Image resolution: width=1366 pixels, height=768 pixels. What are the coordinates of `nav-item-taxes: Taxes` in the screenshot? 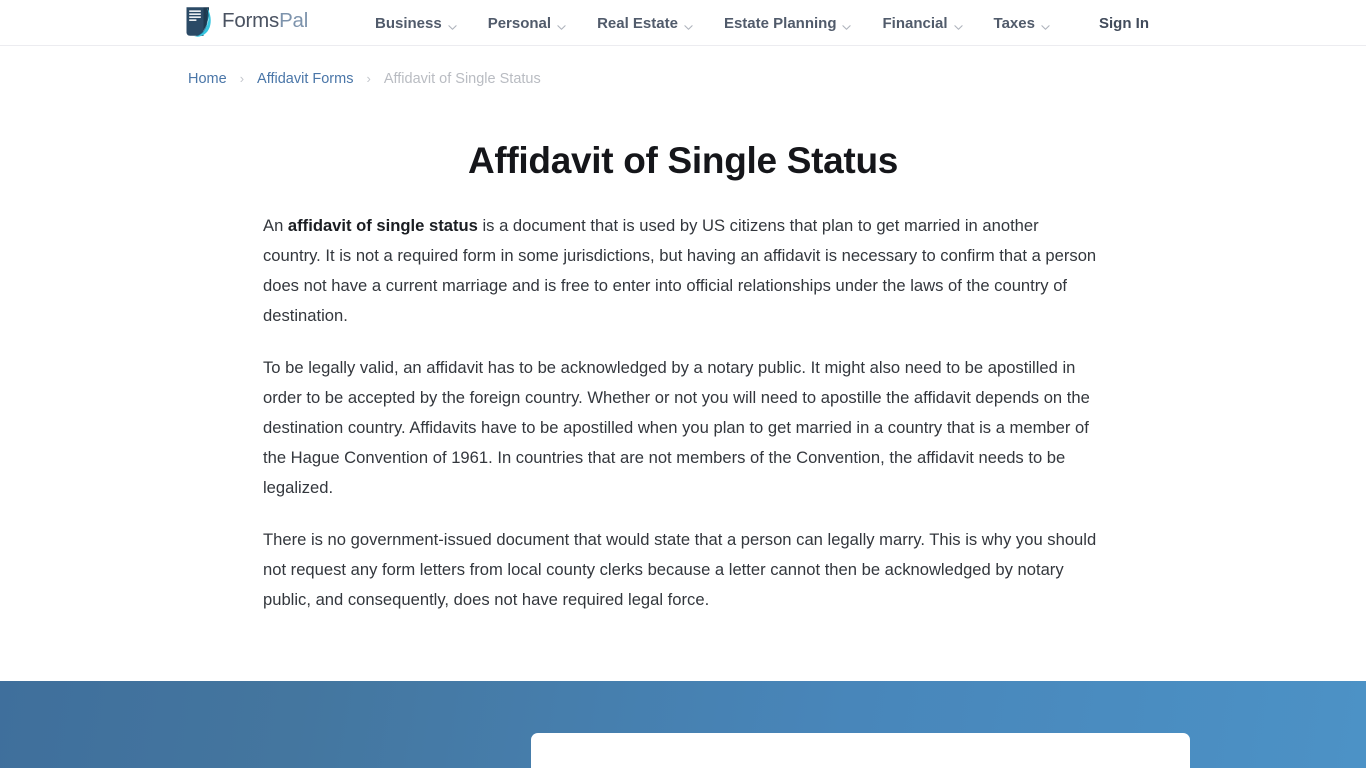 It's located at (1022, 23).